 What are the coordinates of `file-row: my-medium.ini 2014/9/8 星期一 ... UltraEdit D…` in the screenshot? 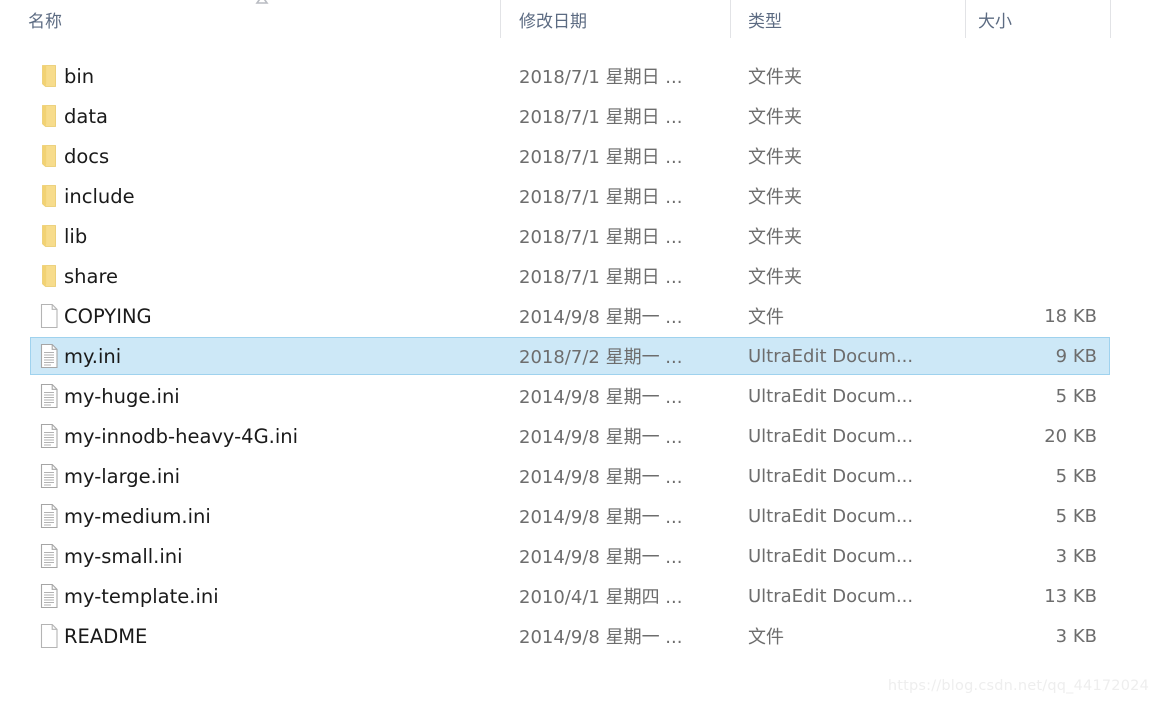 It's located at (578, 516).